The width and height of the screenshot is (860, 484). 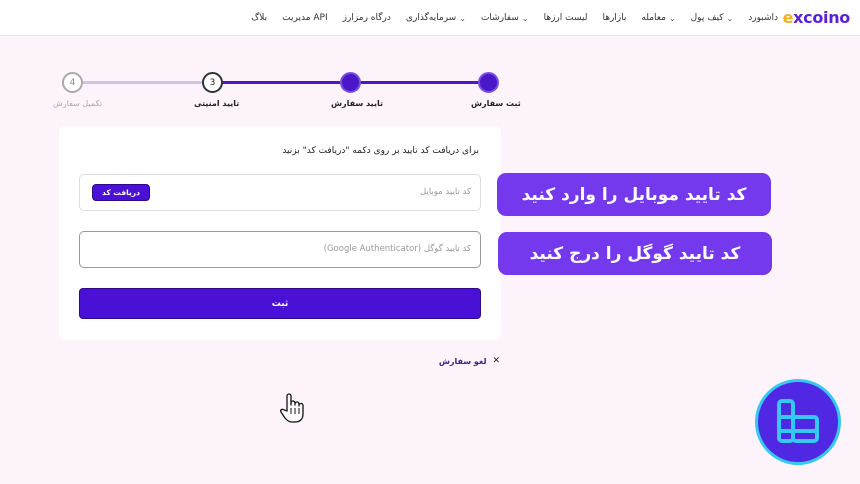 What do you see at coordinates (142, 82) in the screenshot?
I see `stepper-track-pending` at bounding box center [142, 82].